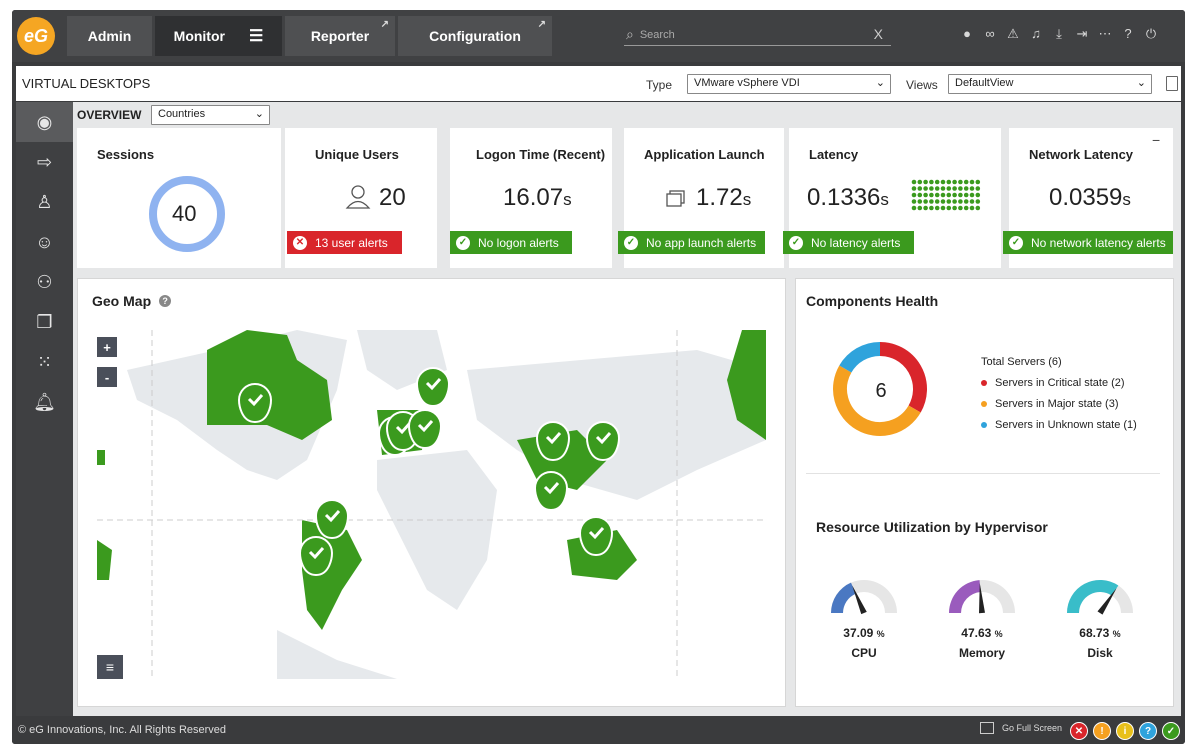 The height and width of the screenshot is (754, 1200). Describe the element at coordinates (1148, 731) in the screenshot. I see `unknown-status-button: ?` at that location.